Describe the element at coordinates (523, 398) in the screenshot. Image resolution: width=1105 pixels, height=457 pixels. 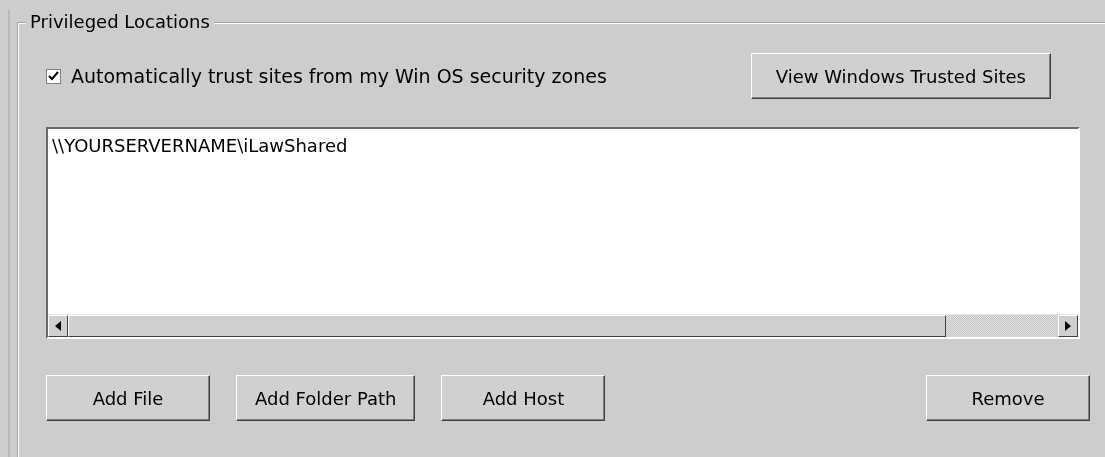
I see `action-button: Add Host` at that location.